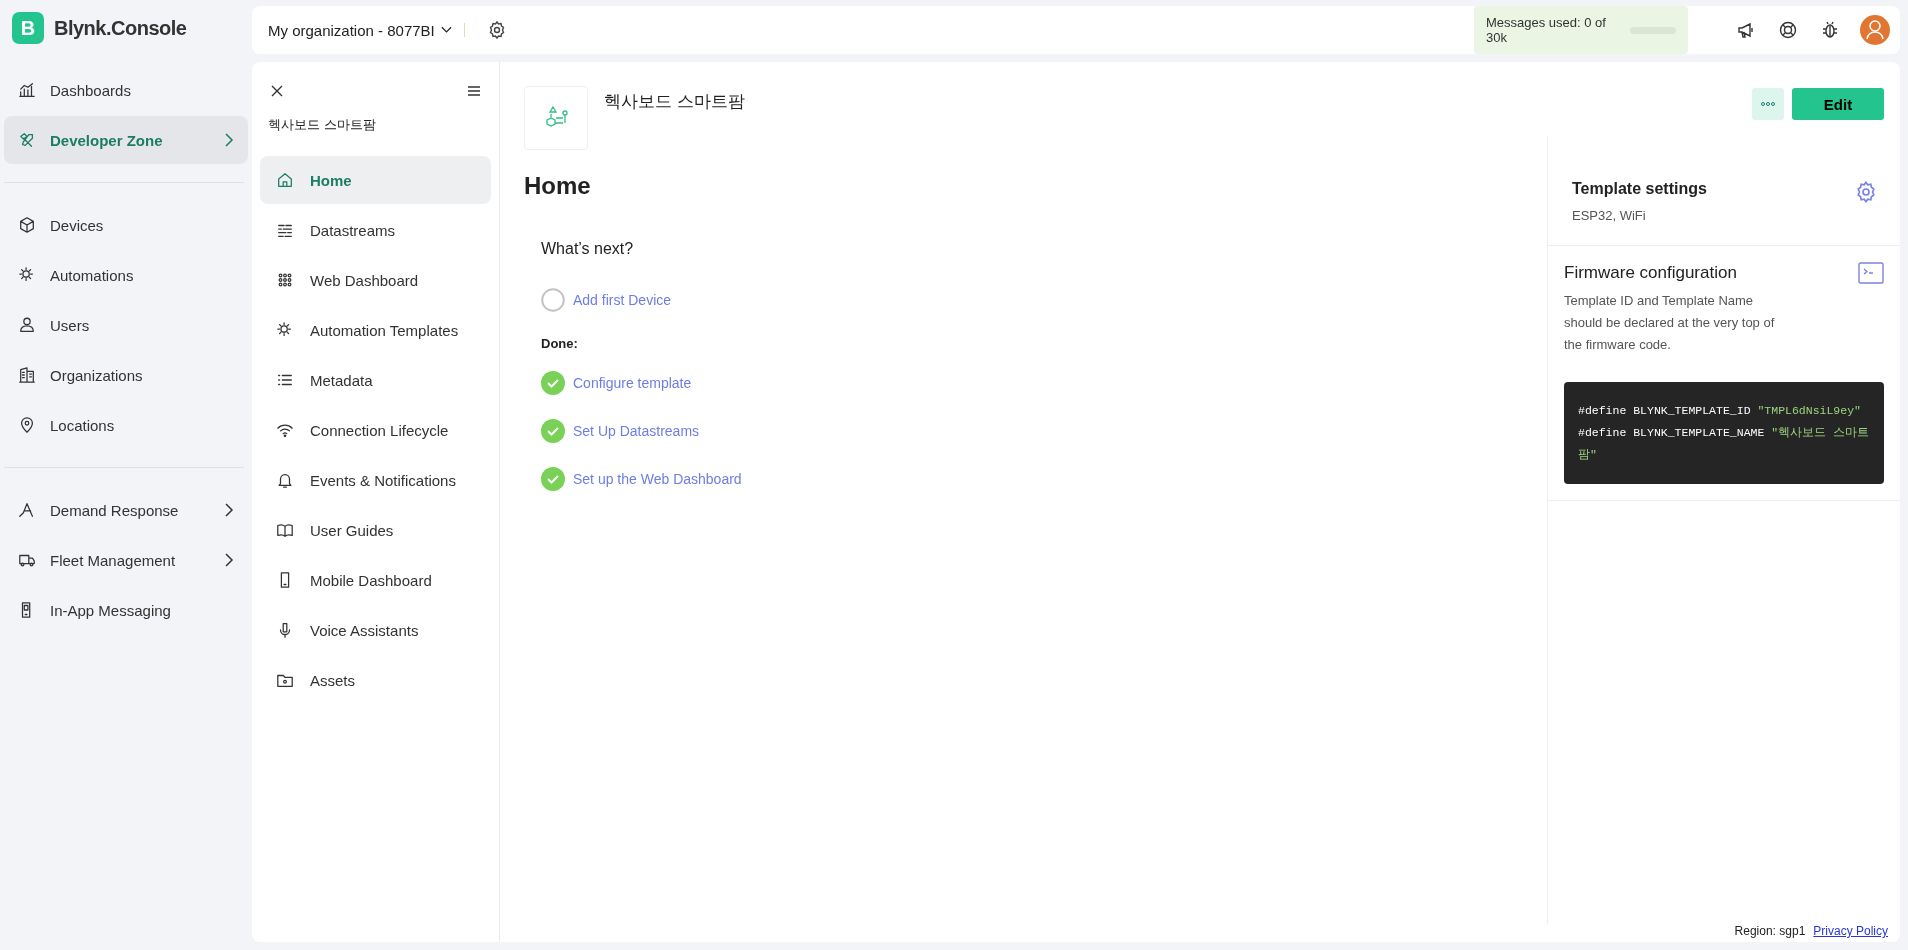 Image resolution: width=1908 pixels, height=950 pixels. What do you see at coordinates (126, 325) in the screenshot?
I see `sidebar-item: Users` at bounding box center [126, 325].